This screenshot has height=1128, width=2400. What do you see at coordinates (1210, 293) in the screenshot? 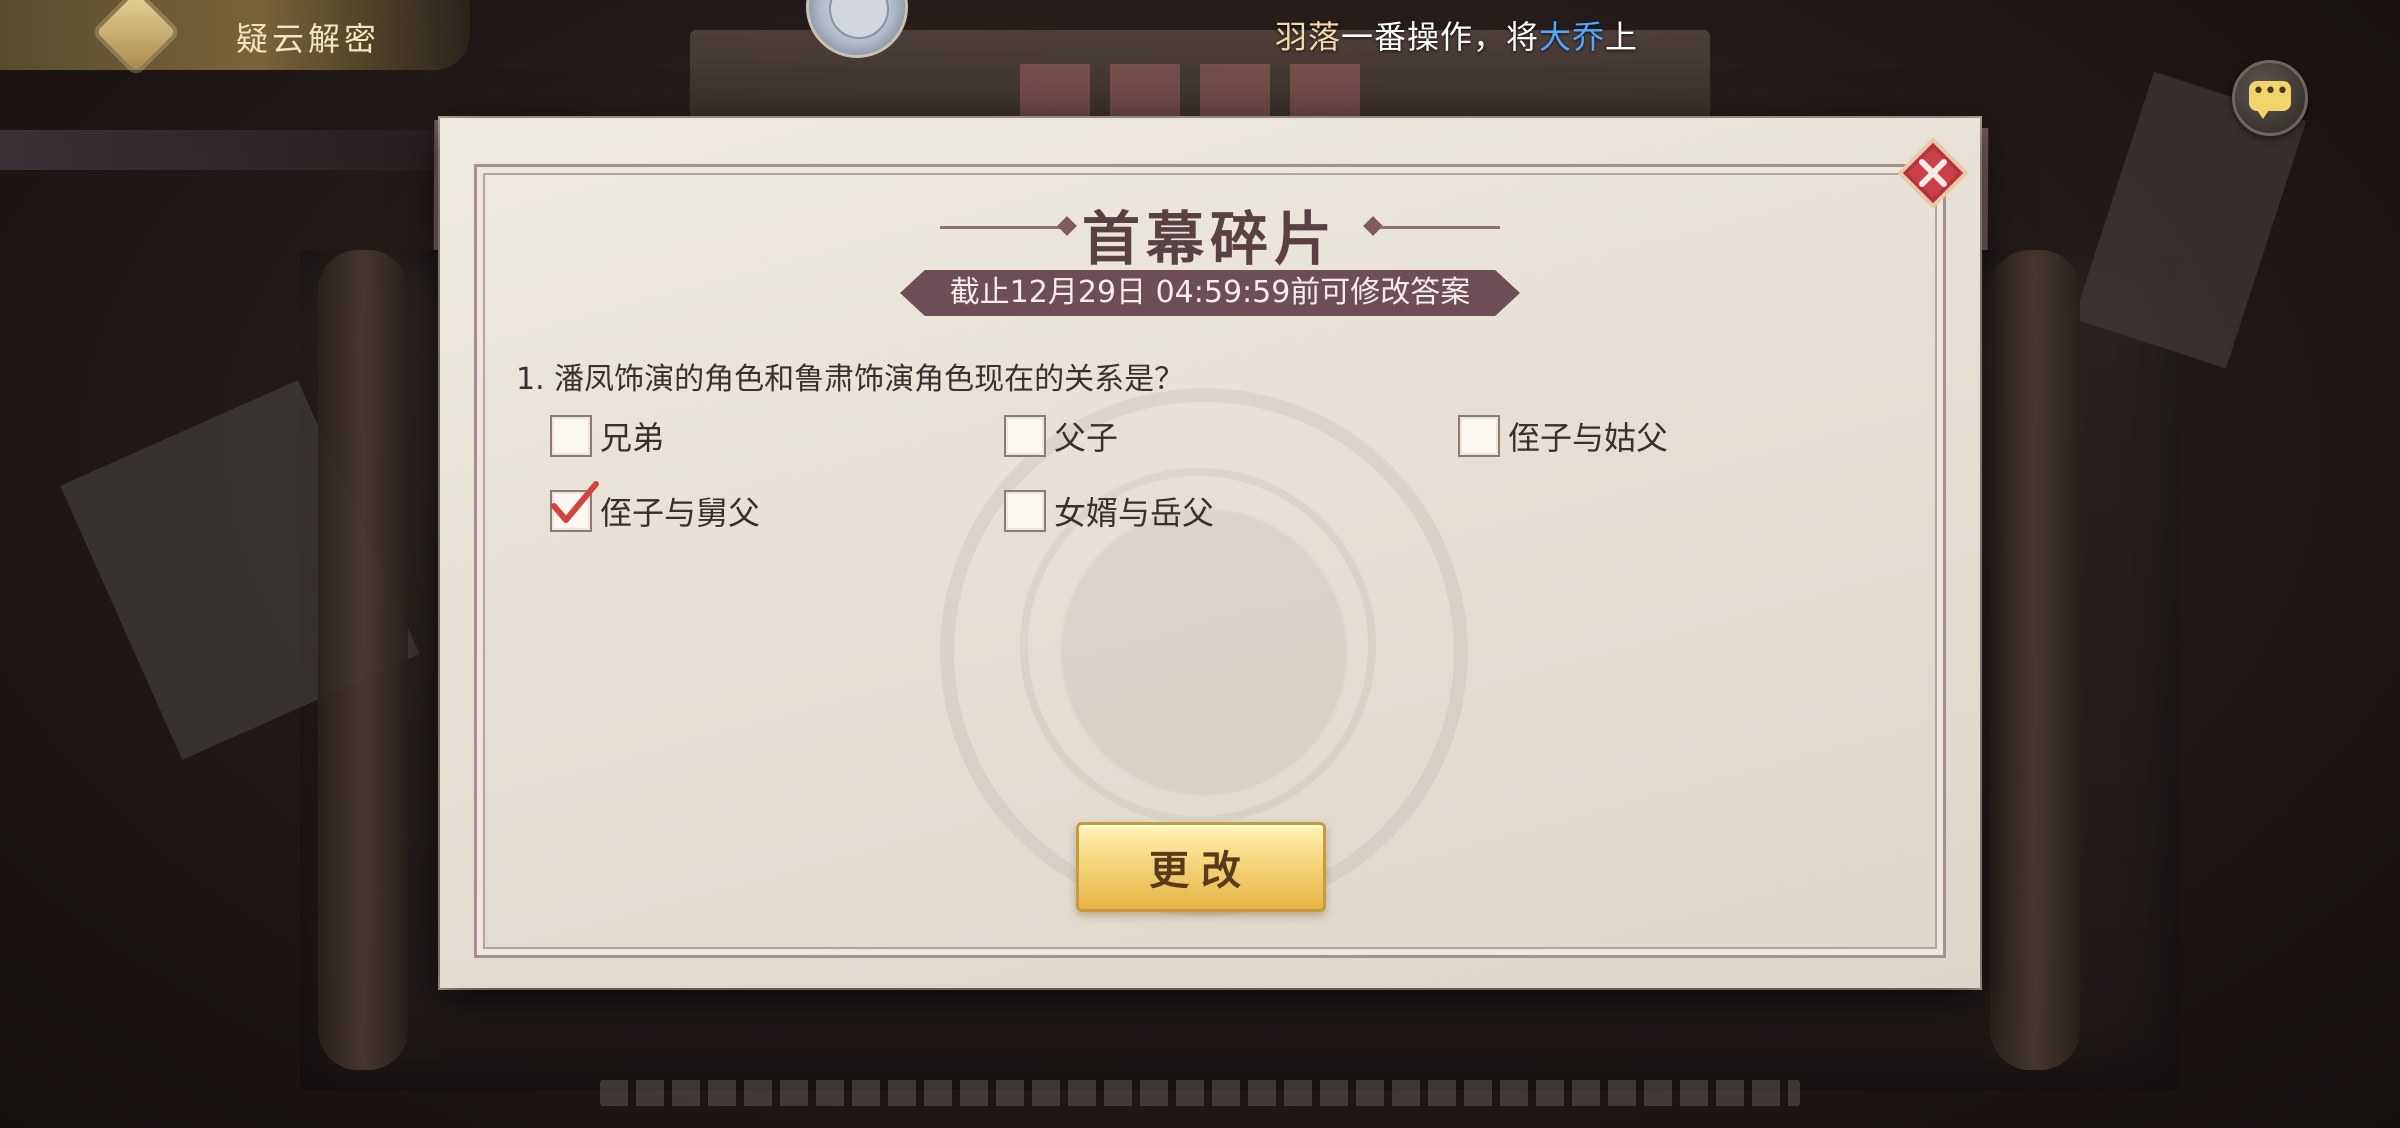
I see `deadline-banner: 截止12月29日 04:59:59前可修改答案` at bounding box center [1210, 293].